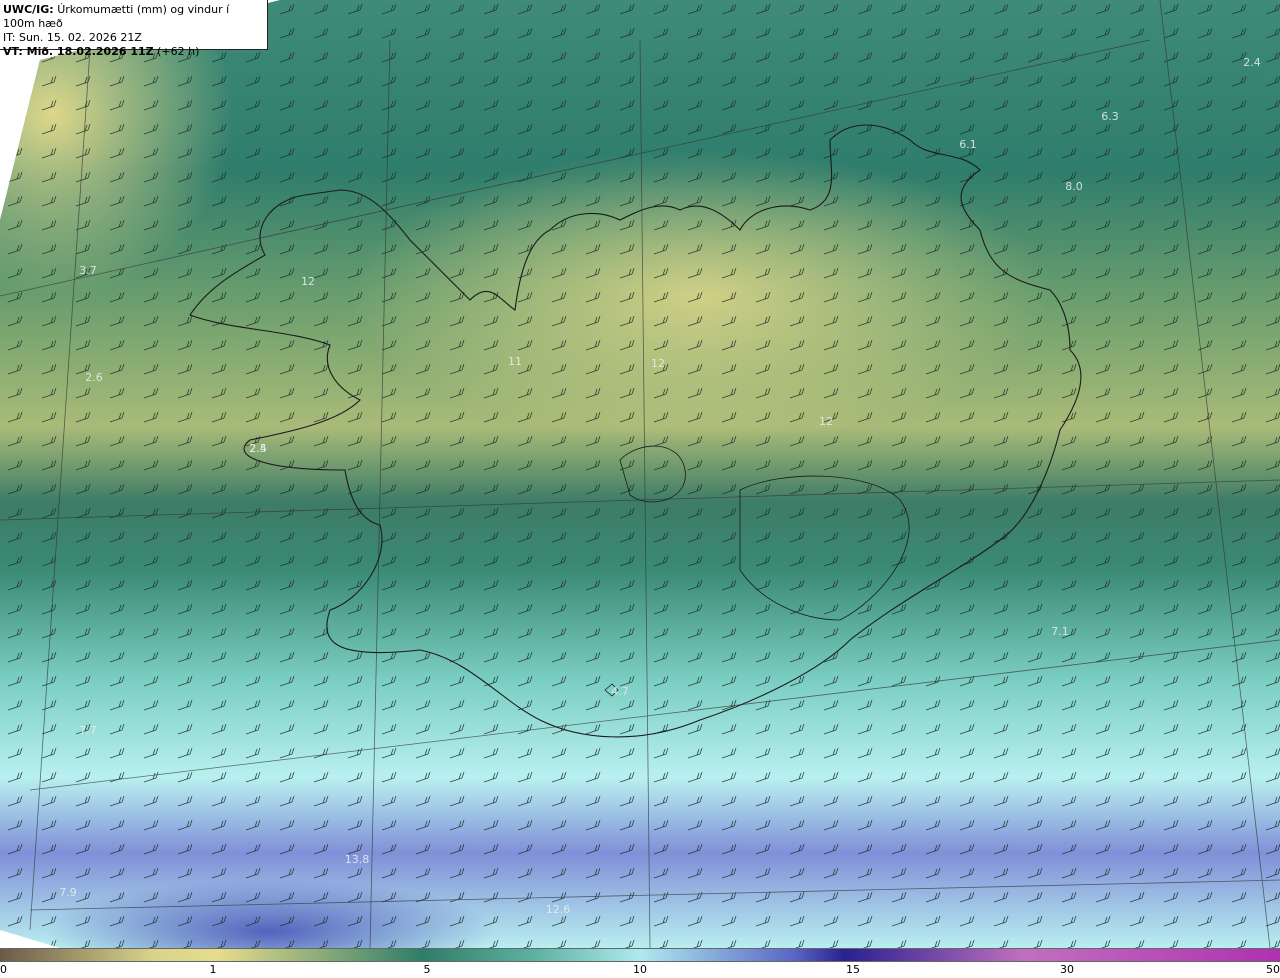  Describe the element at coordinates (3, 969) in the screenshot. I see `colorbar-tick-label: 0` at that location.